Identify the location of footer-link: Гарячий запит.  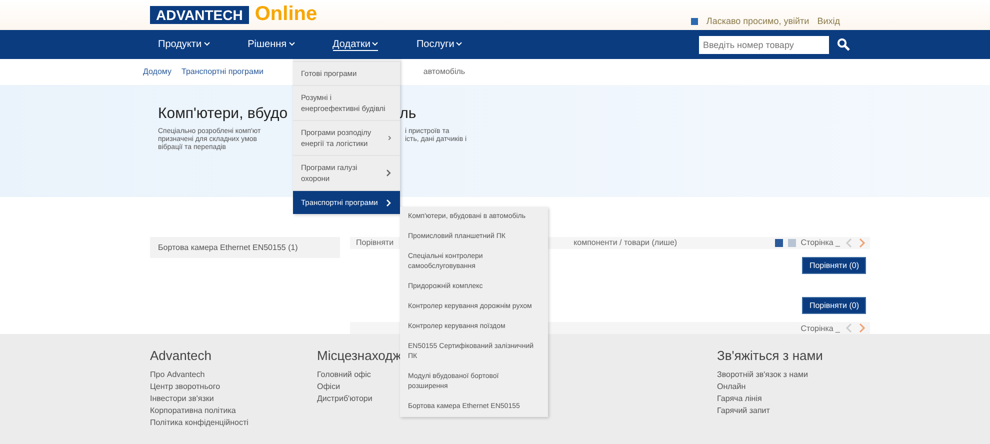
(743, 410).